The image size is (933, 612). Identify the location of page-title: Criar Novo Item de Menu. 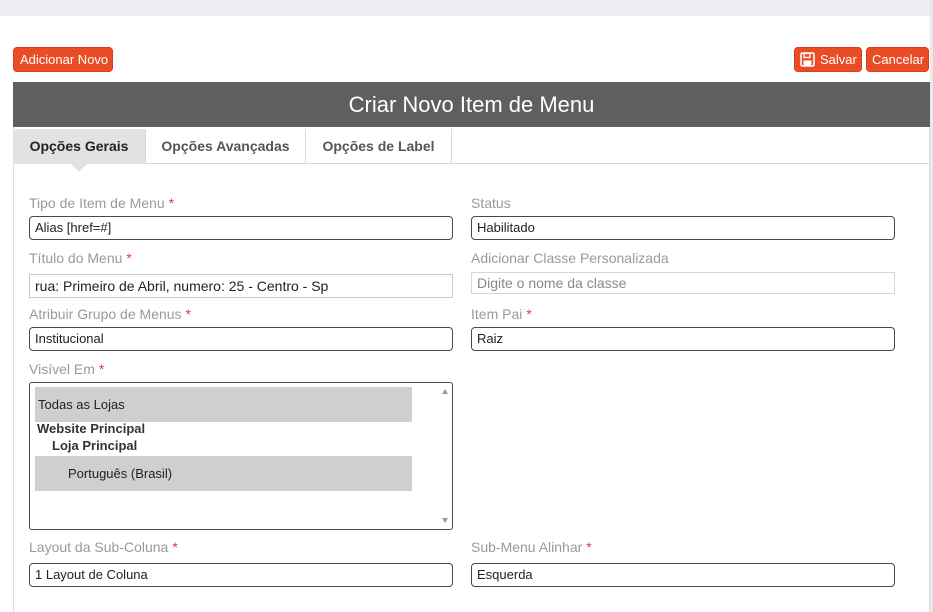
(471, 104).